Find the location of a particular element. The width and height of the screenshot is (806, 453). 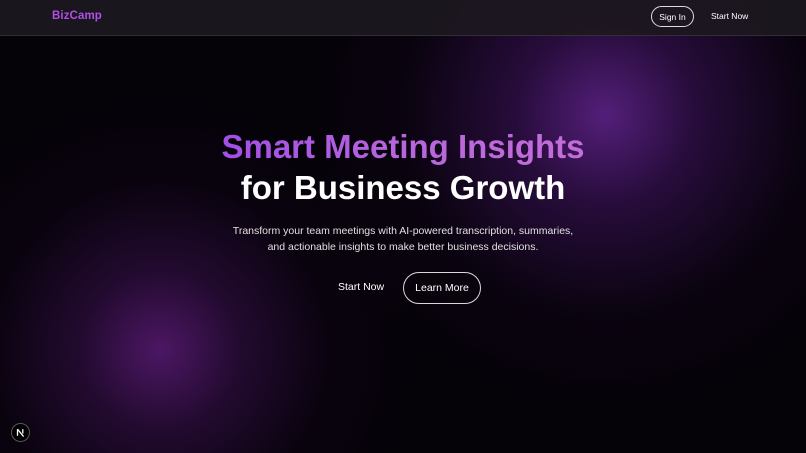

headline-secondary: for Business Growth is located at coordinates (403, 187).